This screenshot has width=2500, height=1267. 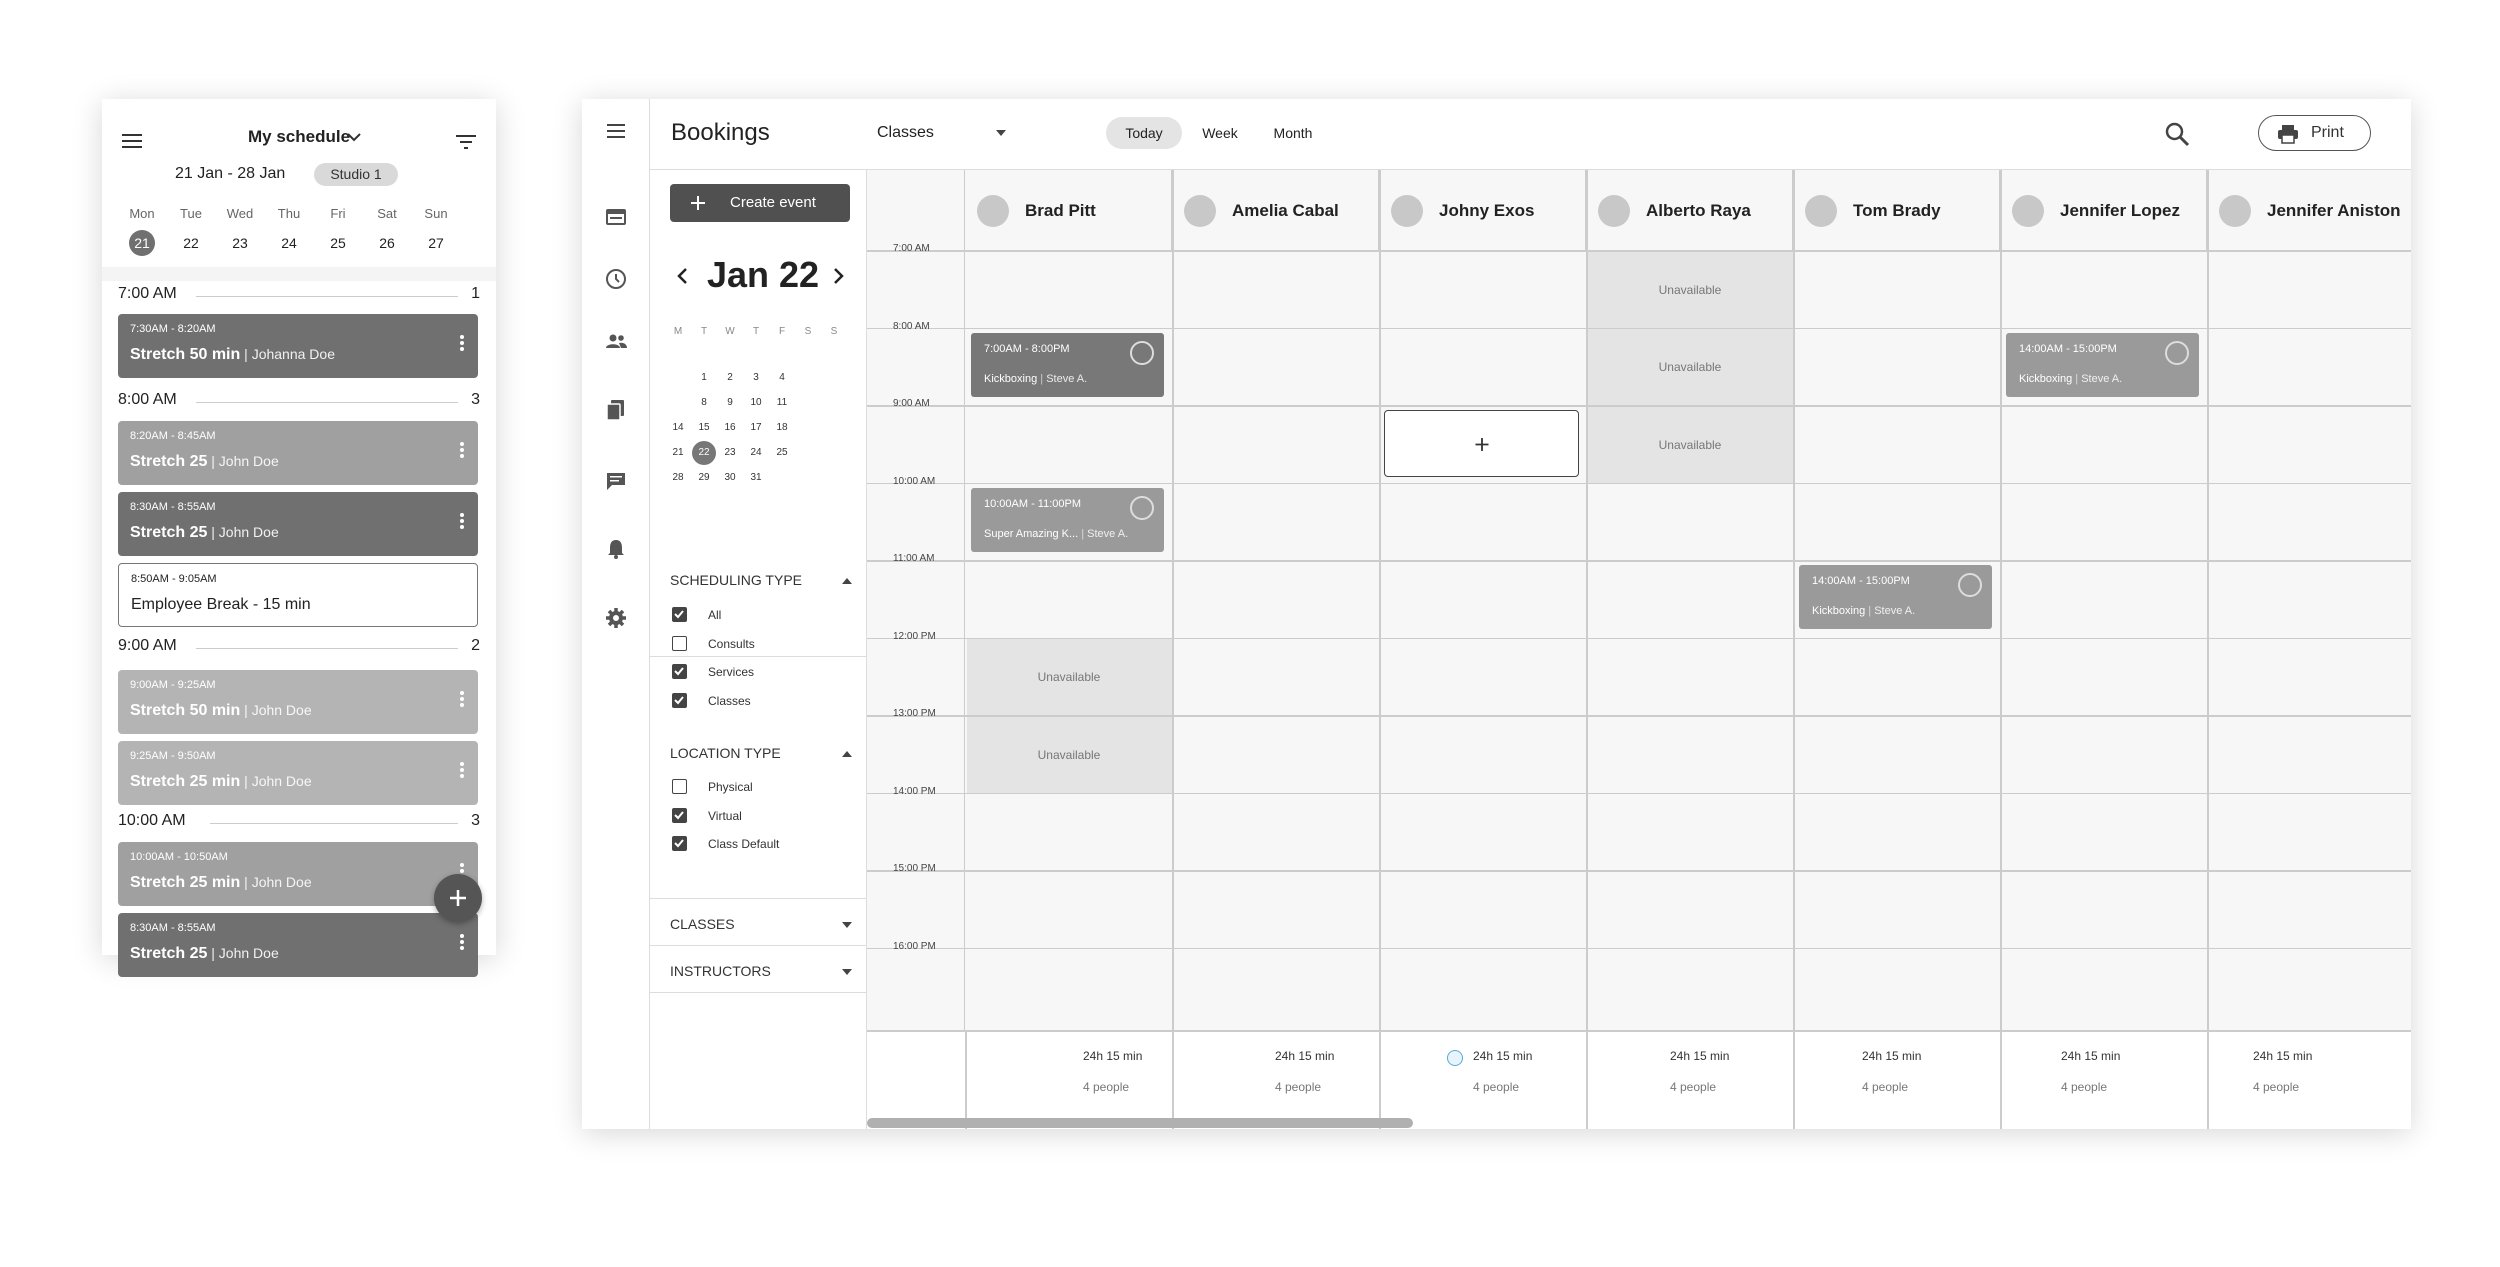 I want to click on staff-header: Brad Pitt, so click(x=1068, y=210).